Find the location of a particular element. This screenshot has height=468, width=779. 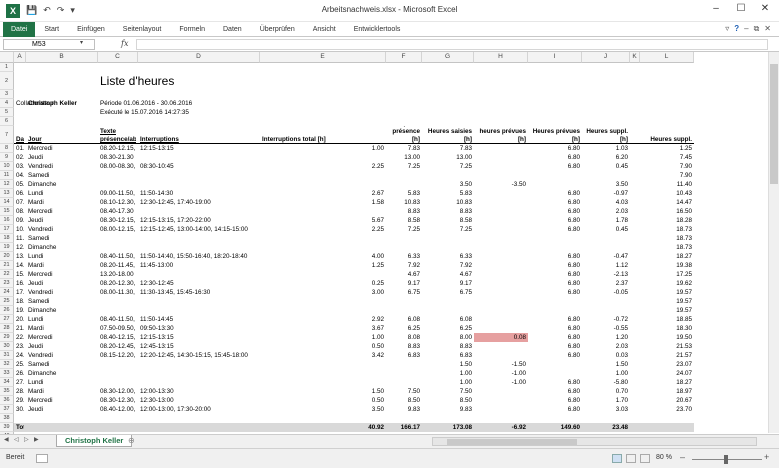

row-header: 30 is located at coordinates (7, 346).